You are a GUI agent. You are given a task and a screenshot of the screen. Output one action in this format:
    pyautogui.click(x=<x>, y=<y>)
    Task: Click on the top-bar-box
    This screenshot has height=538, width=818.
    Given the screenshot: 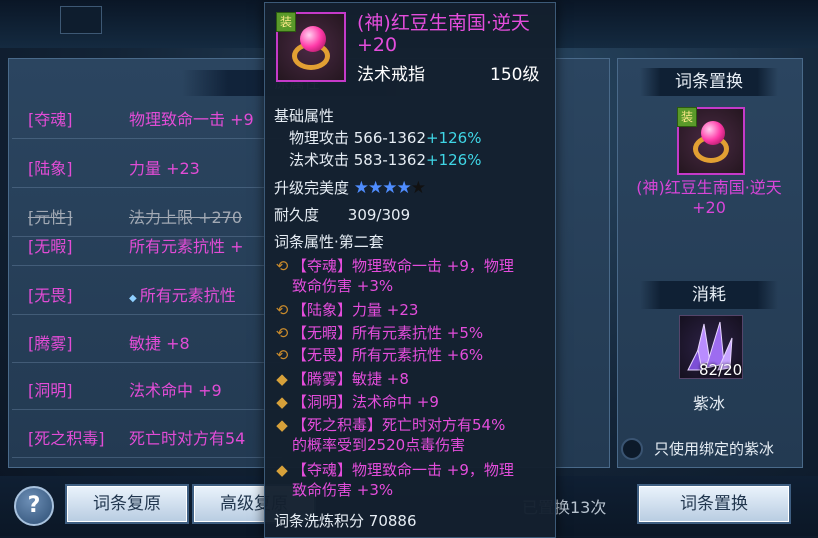 What is the action you would take?
    pyautogui.click(x=81, y=20)
    